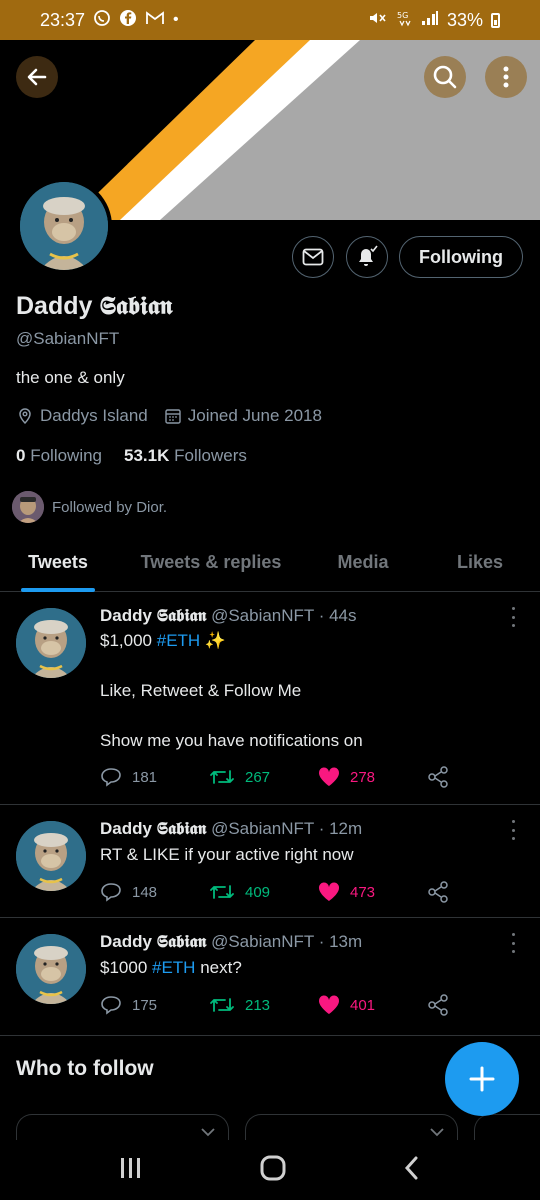 The image size is (540, 1200). I want to click on tweet-header: Daddy 𝕾𝖆𝖇𝖎𝖆𝖓 @SabianNFT · 44s, so click(228, 616).